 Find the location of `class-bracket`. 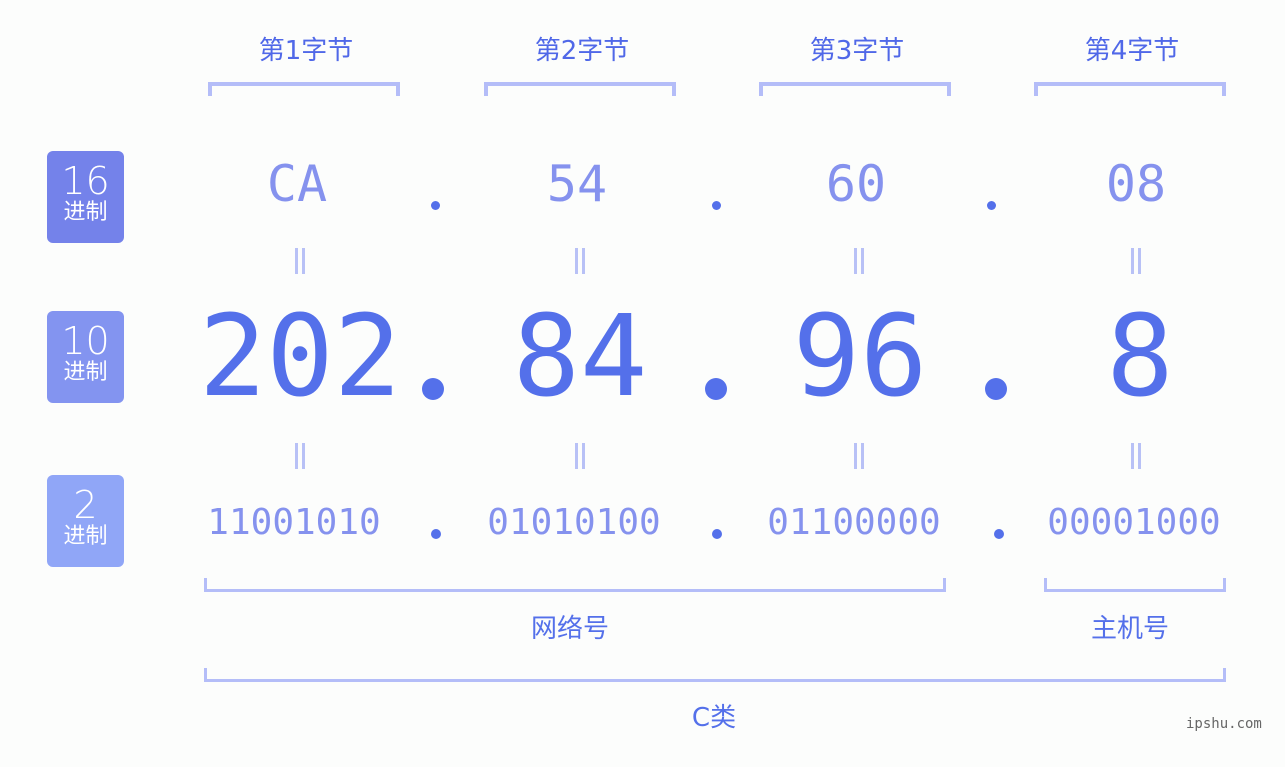

class-bracket is located at coordinates (715, 675).